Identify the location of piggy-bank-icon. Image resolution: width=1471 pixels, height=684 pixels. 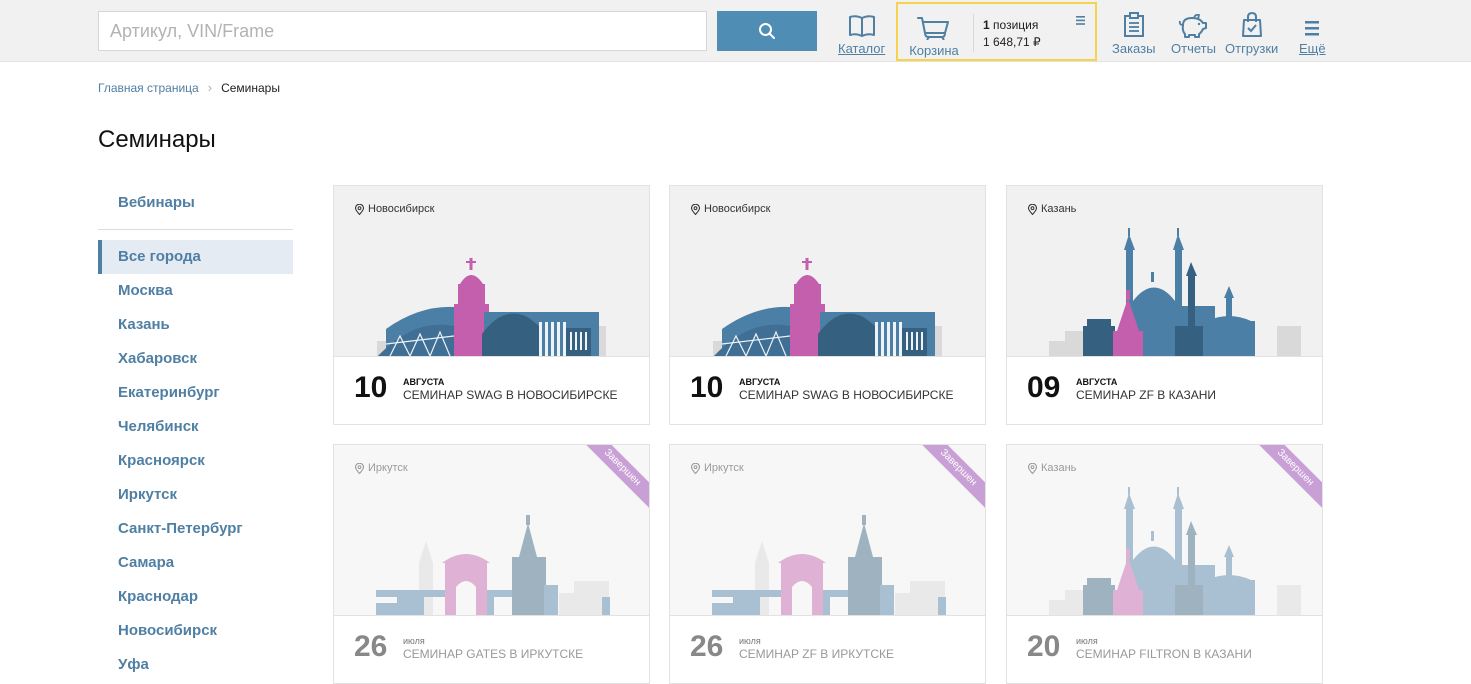
(1193, 24).